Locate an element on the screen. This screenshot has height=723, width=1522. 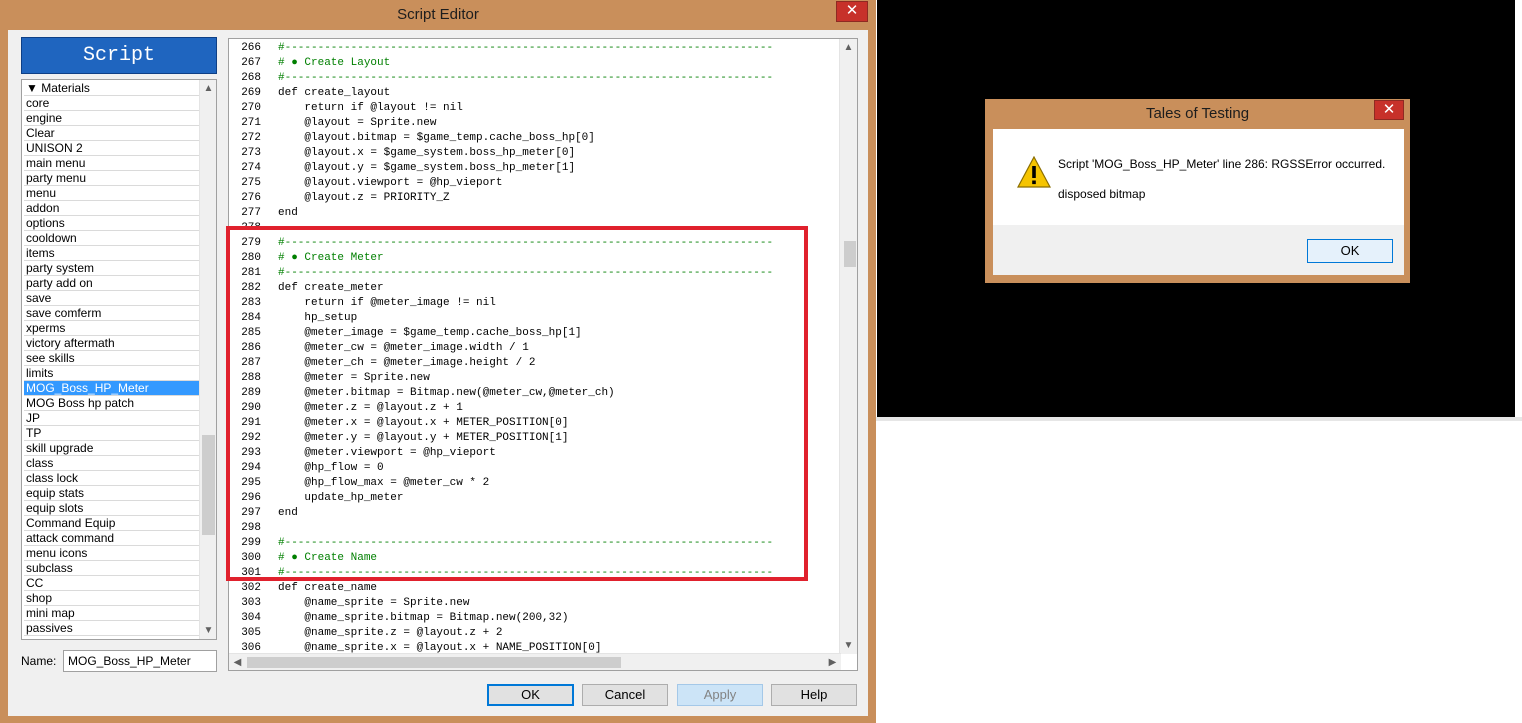
script-list-item: TP is located at coordinates (111, 433).